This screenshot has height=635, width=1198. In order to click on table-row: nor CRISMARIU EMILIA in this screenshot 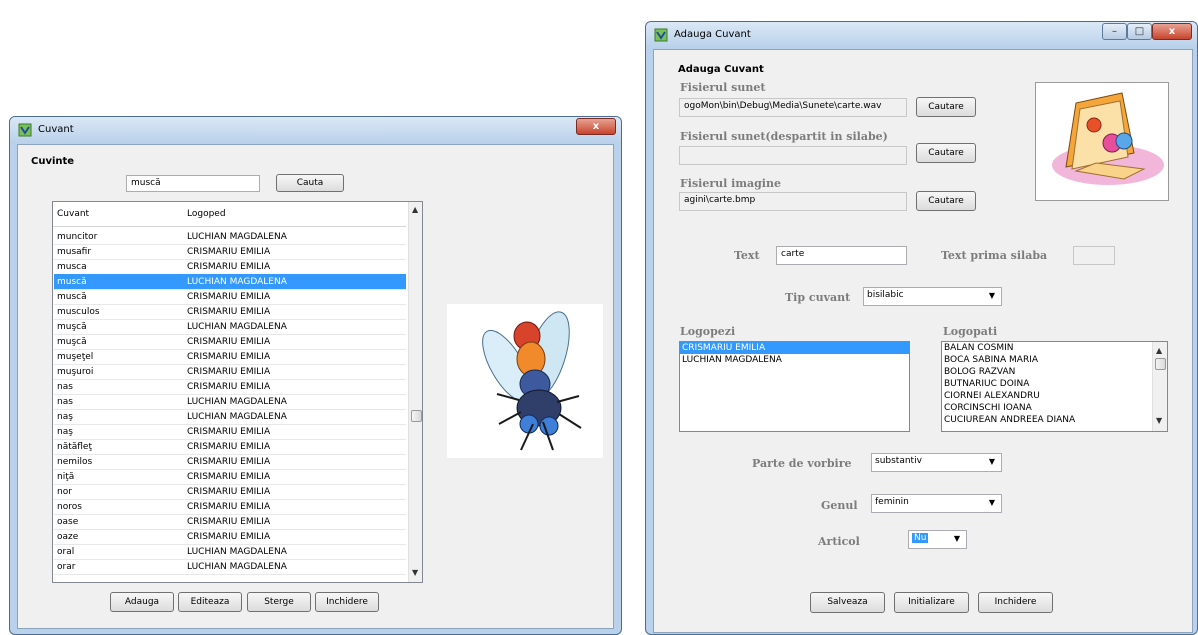, I will do `click(230, 492)`.